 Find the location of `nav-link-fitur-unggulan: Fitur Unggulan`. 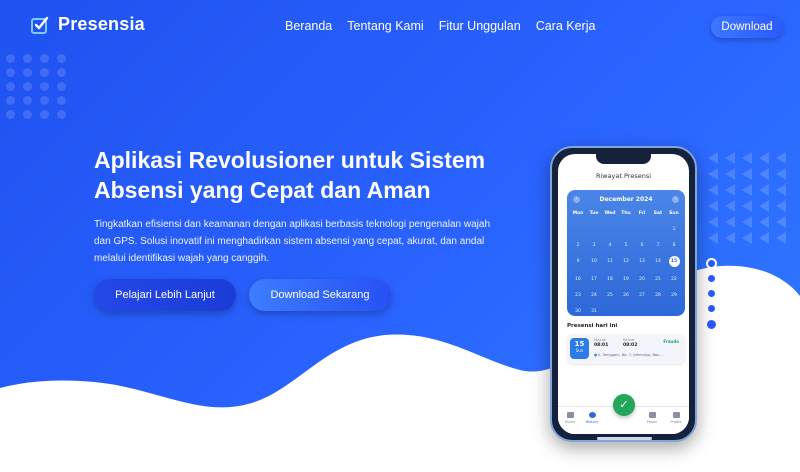

nav-link-fitur-unggulan: Fitur Unggulan is located at coordinates (480, 26).